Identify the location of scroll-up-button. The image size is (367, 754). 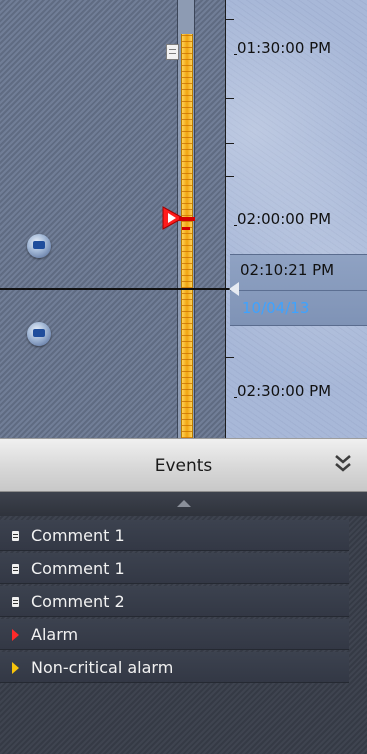
(183, 504).